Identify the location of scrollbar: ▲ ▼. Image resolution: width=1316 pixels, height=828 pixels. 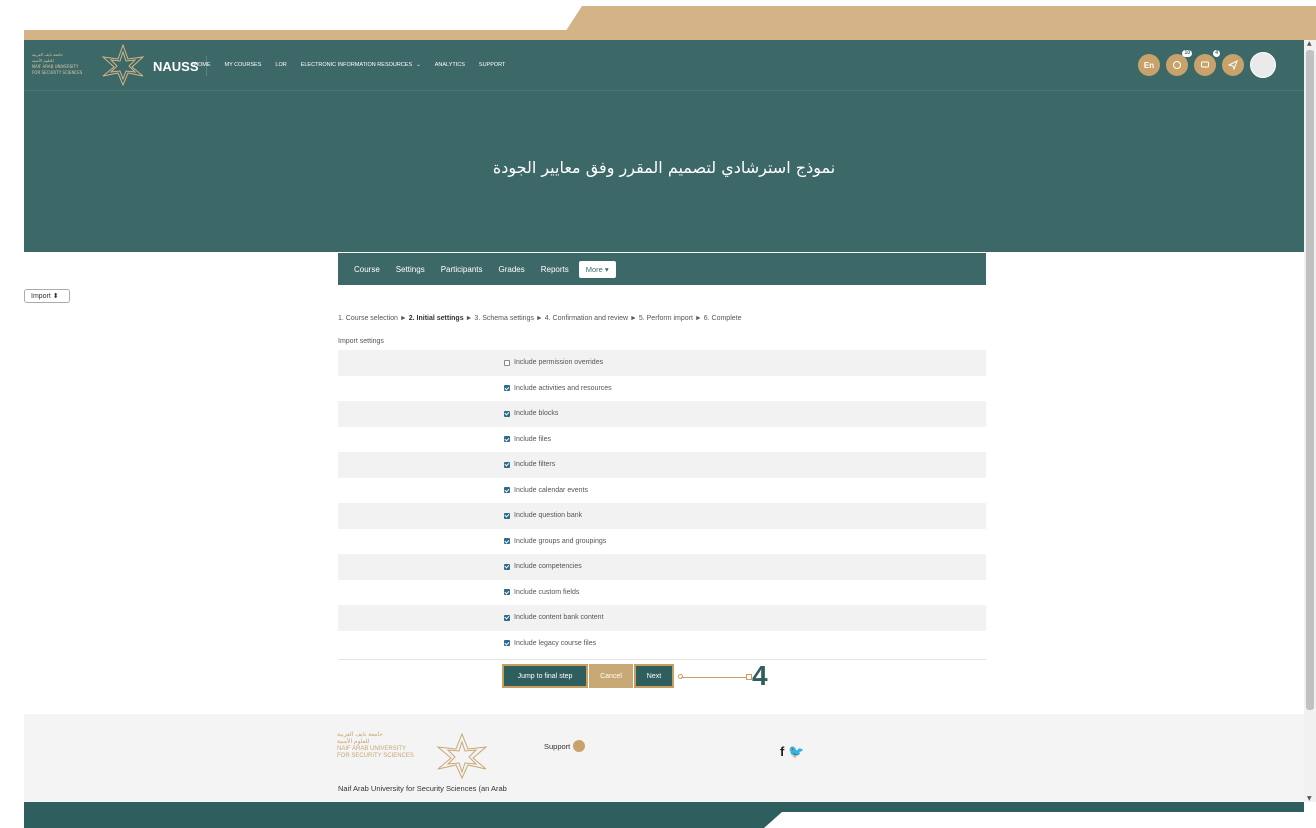
(1310, 421).